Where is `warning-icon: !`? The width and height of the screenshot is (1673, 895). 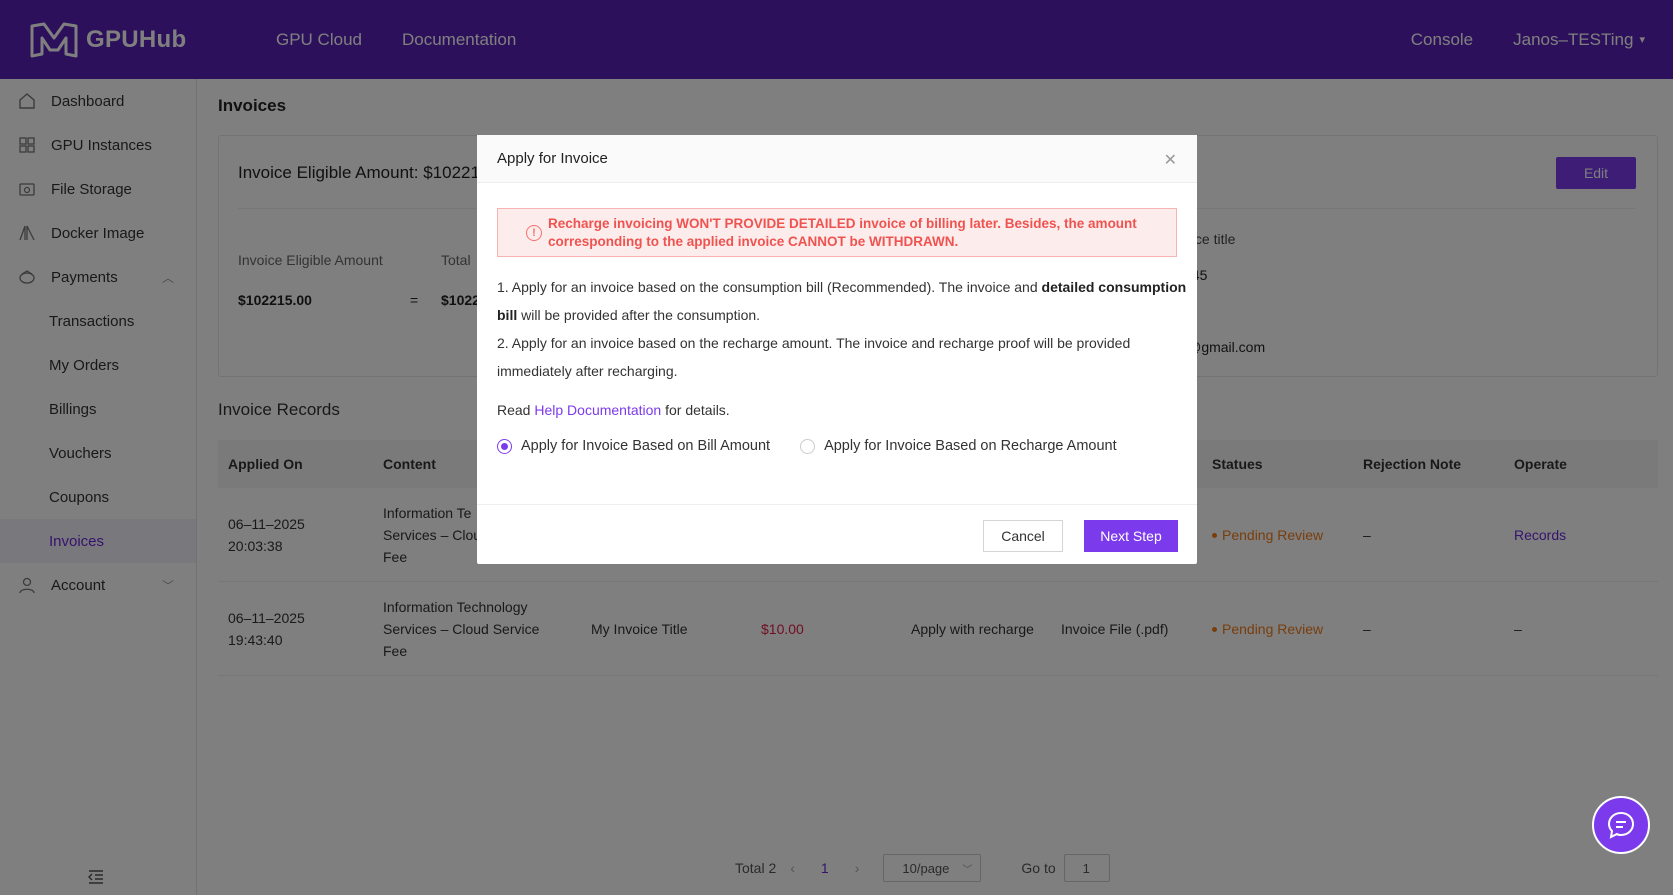 warning-icon: ! is located at coordinates (534, 232).